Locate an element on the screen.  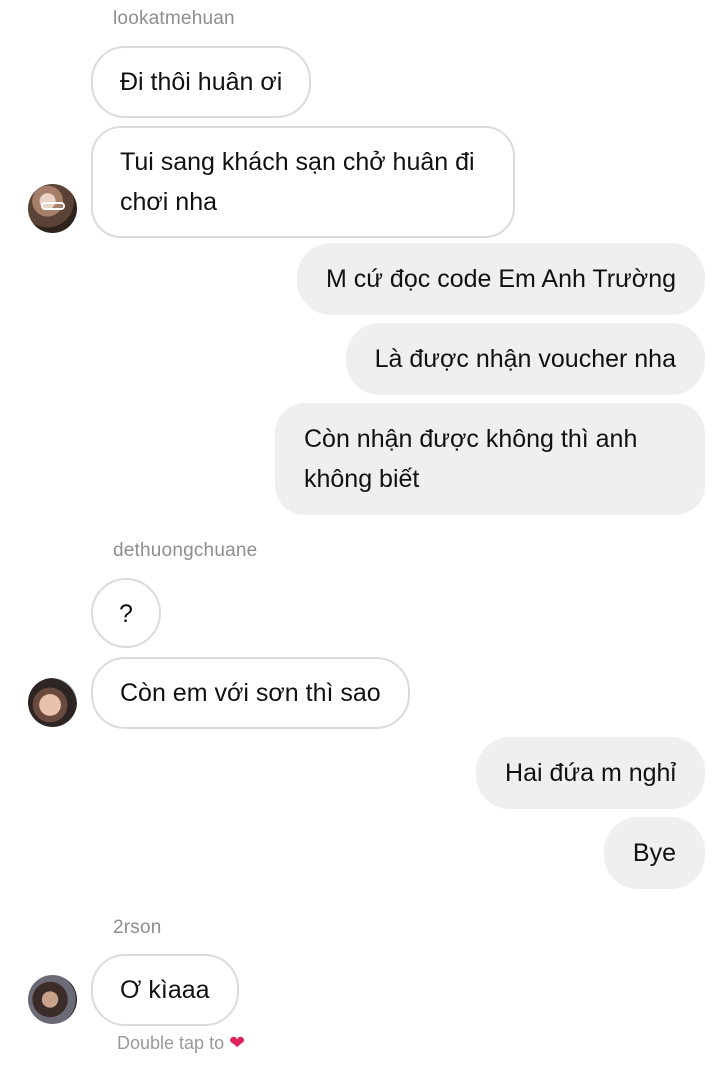
message-bubble: Tui sang khách sạn chở huân đi chơi nha is located at coordinates (303, 182).